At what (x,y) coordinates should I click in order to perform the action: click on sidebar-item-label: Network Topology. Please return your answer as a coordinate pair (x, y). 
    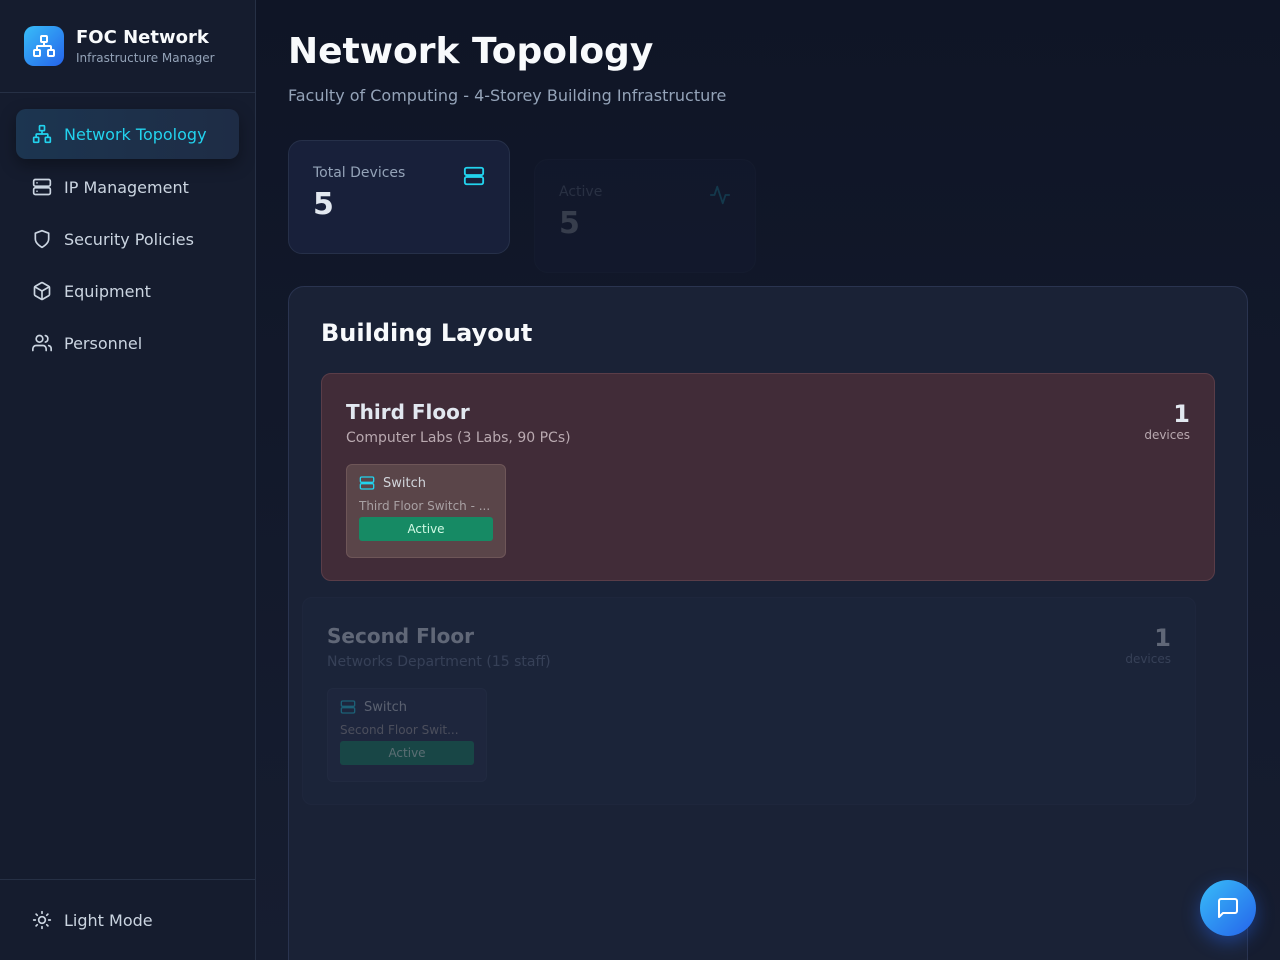
    Looking at the image, I should click on (135, 134).